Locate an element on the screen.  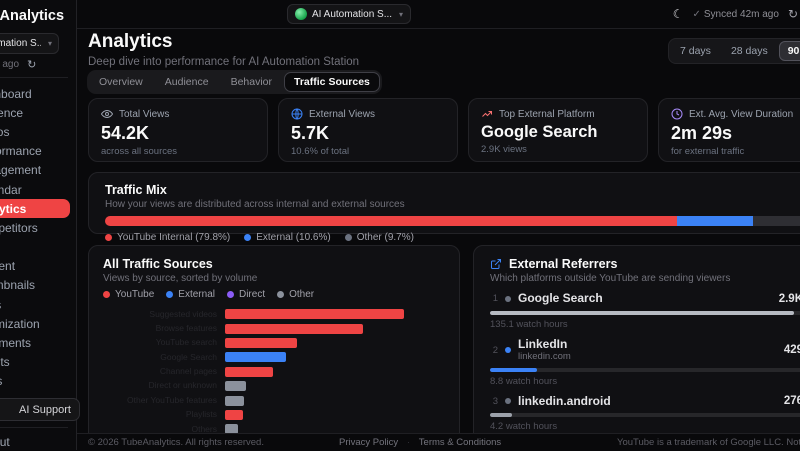
legend-label: Other (9.7%) is located at coordinates (385, 237).